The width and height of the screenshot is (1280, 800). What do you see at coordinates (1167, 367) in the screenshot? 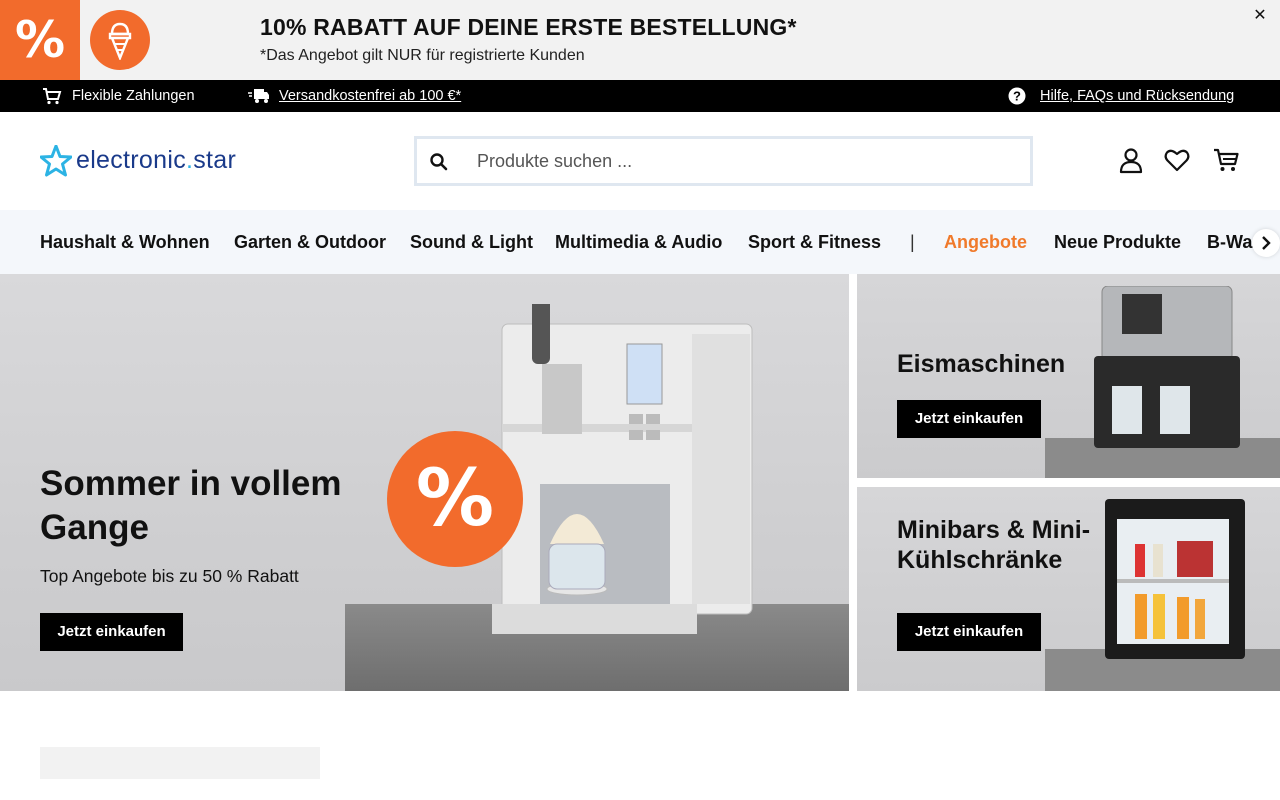
I see `ice-maker-image` at bounding box center [1167, 367].